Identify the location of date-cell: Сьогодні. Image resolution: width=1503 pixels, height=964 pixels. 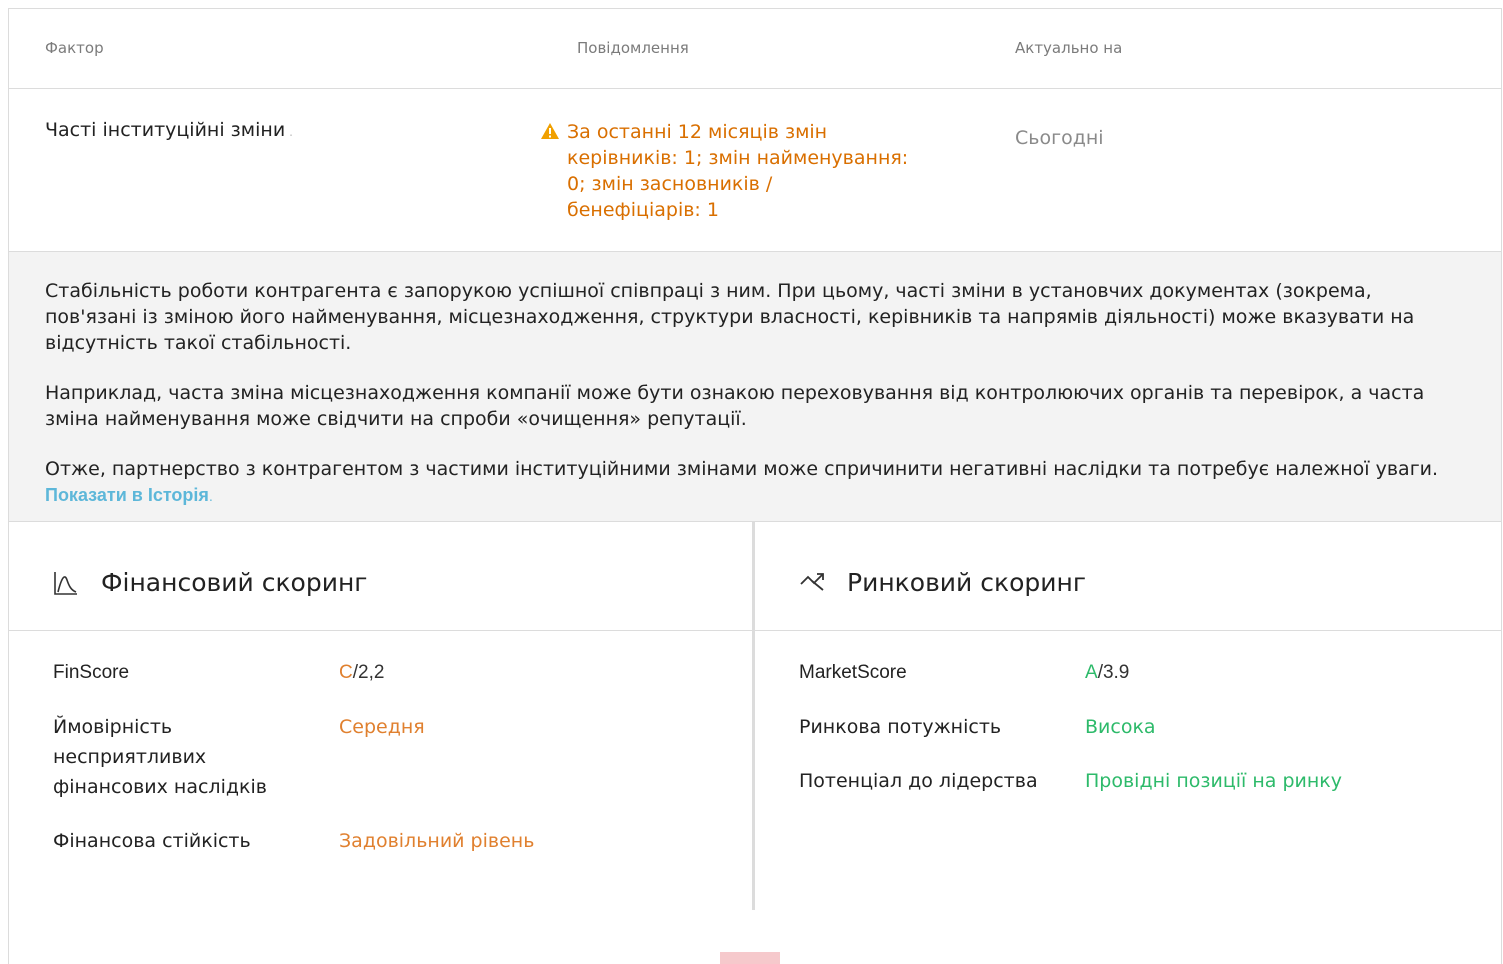
(1059, 138).